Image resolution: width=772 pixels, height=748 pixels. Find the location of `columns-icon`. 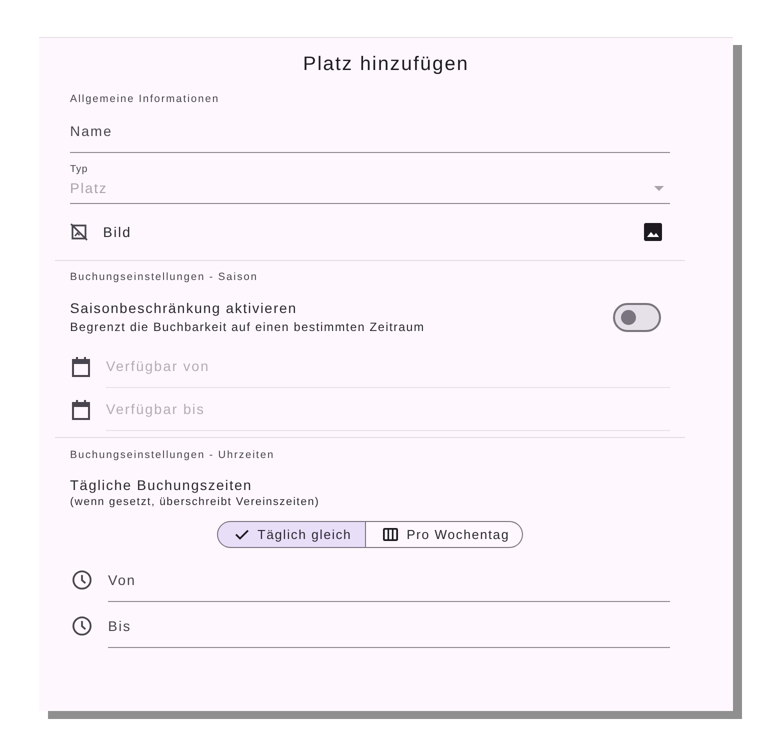

columns-icon is located at coordinates (390, 534).